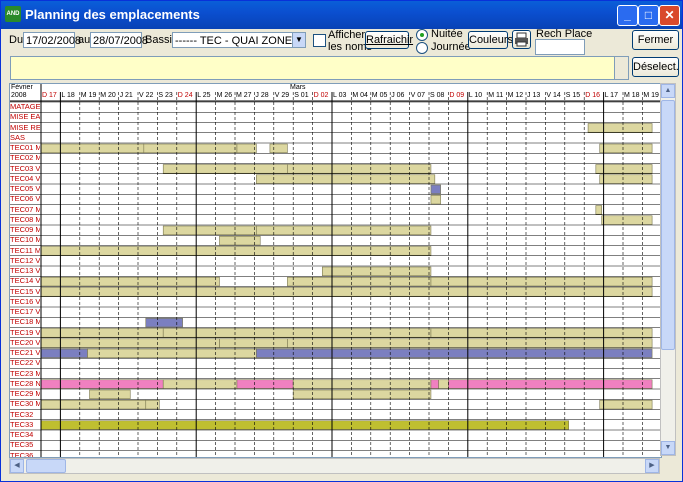 This screenshot has height=482, width=683. I want to click on day-header: L 18, so click(68, 95).